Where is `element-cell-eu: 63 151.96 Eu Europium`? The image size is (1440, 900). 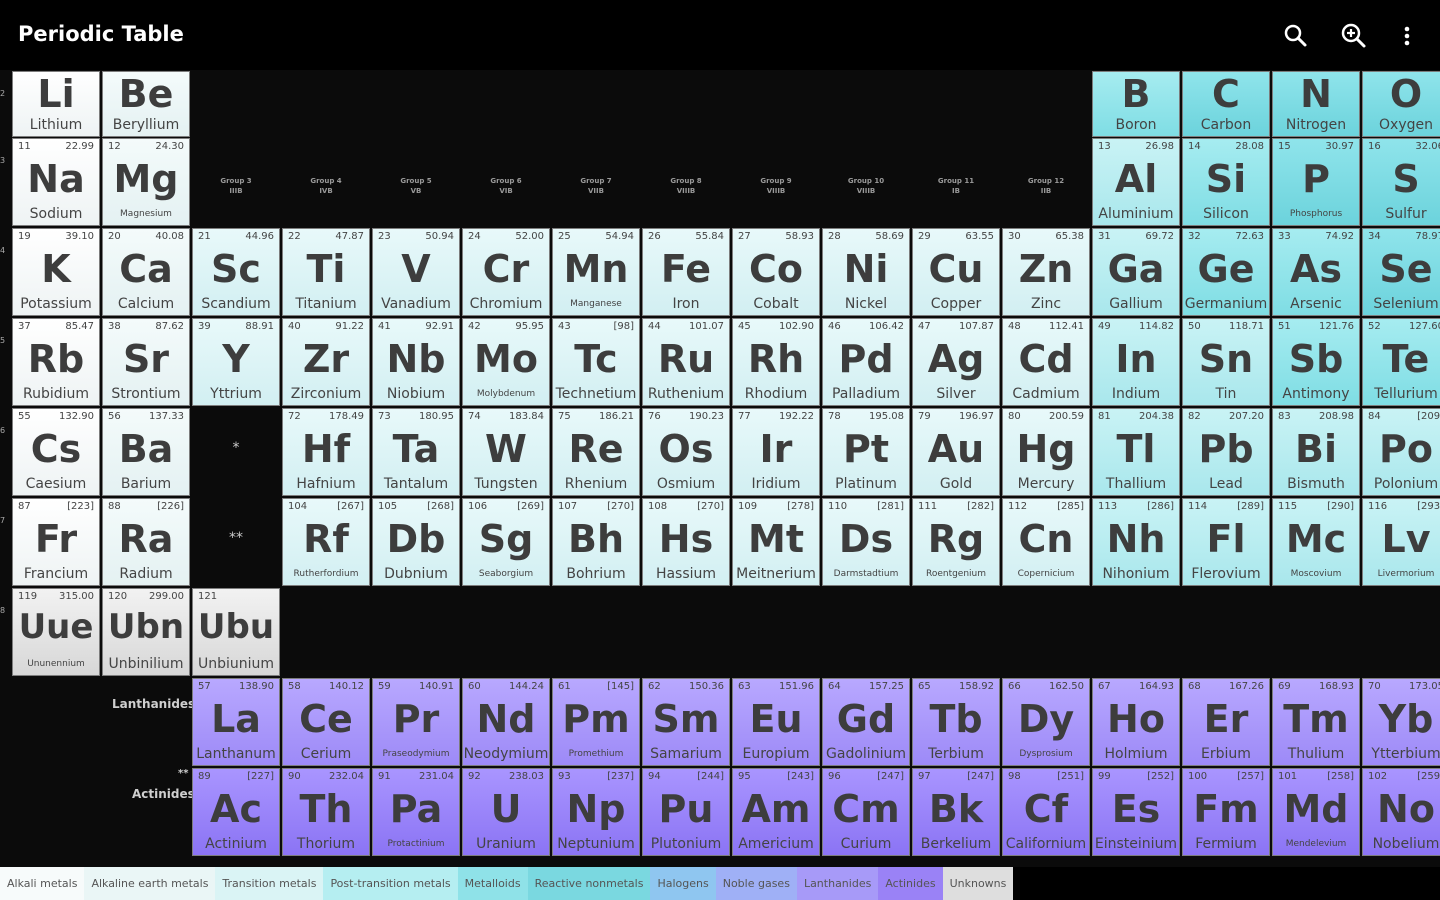 element-cell-eu: 63 151.96 Eu Europium is located at coordinates (776, 722).